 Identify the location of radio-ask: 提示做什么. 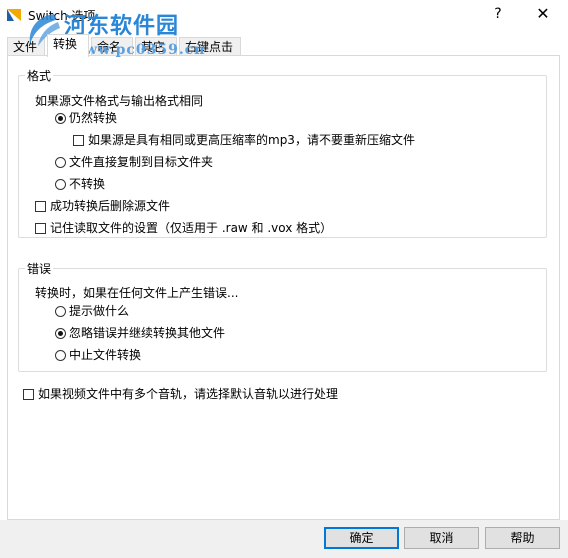
(92, 311).